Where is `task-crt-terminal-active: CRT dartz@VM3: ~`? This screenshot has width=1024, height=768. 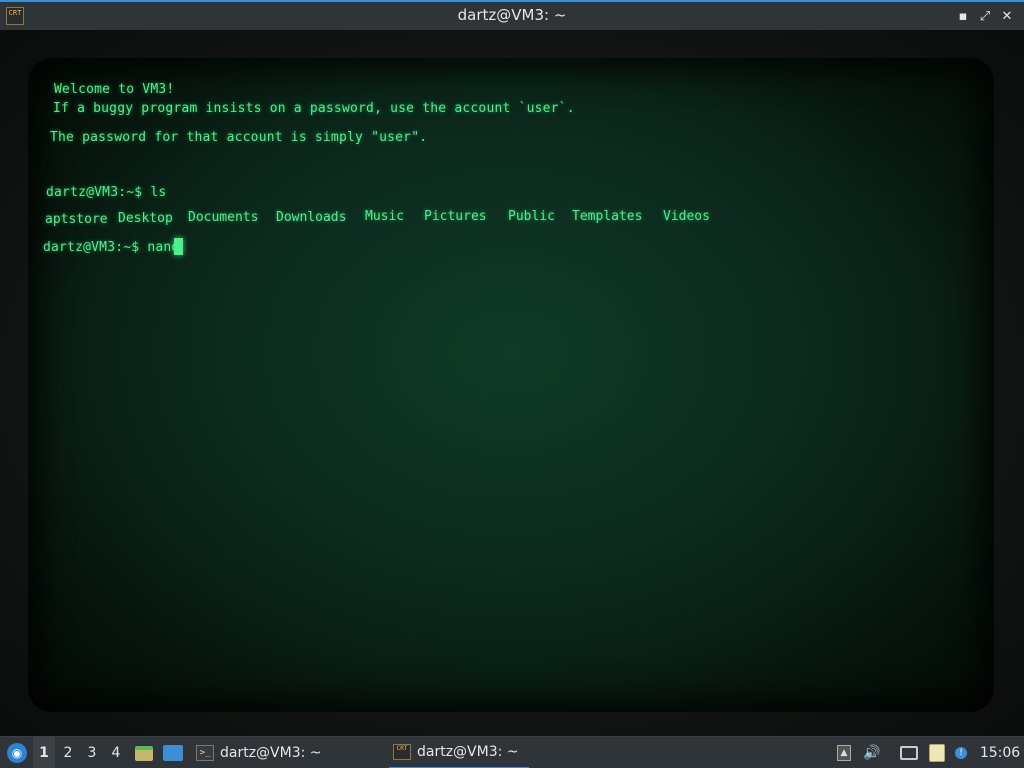
task-crt-terminal-active: CRT dartz@VM3: ~ is located at coordinates (459, 752).